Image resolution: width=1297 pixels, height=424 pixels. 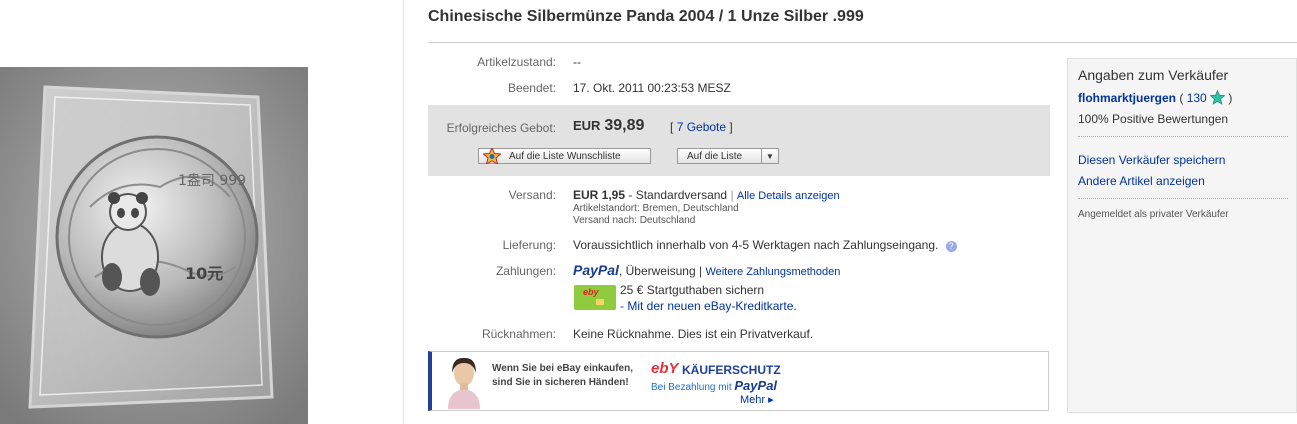 I want to click on banner-line-2: sind Sie in sicheren Händen!, so click(x=560, y=382).